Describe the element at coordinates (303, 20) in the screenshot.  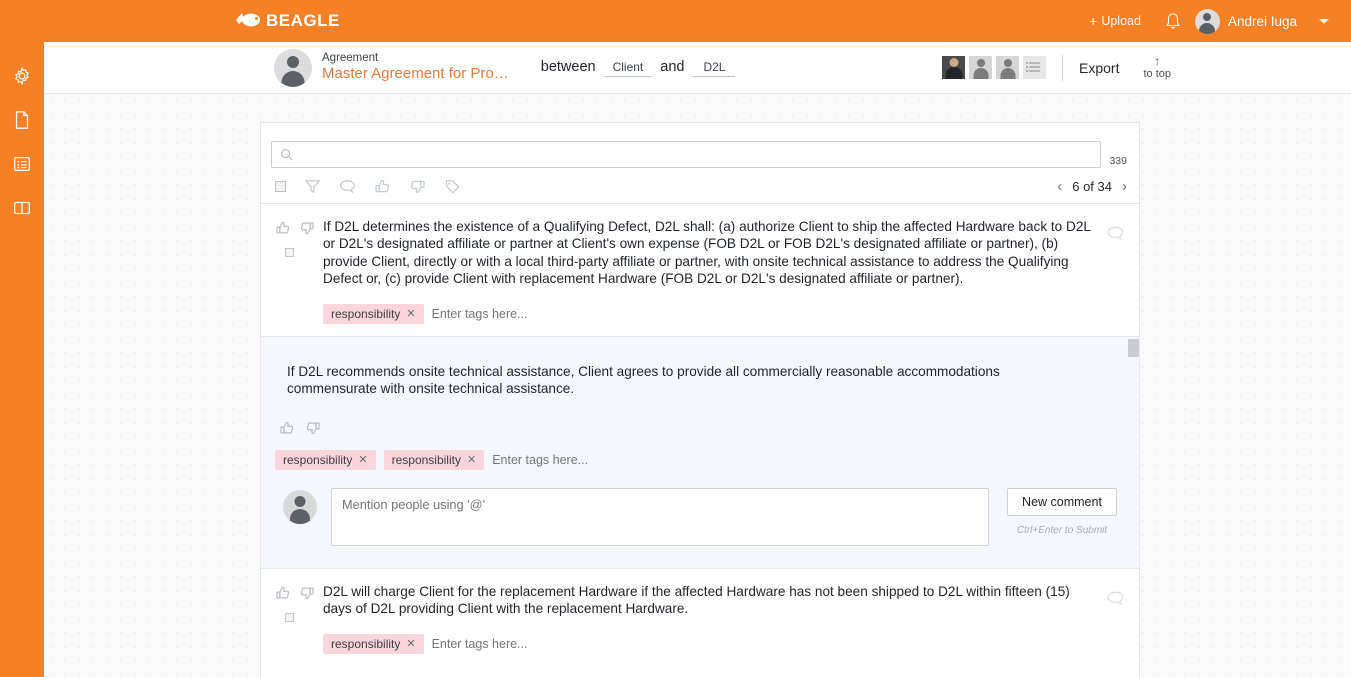
I see `brand-name: BEAGLE` at that location.